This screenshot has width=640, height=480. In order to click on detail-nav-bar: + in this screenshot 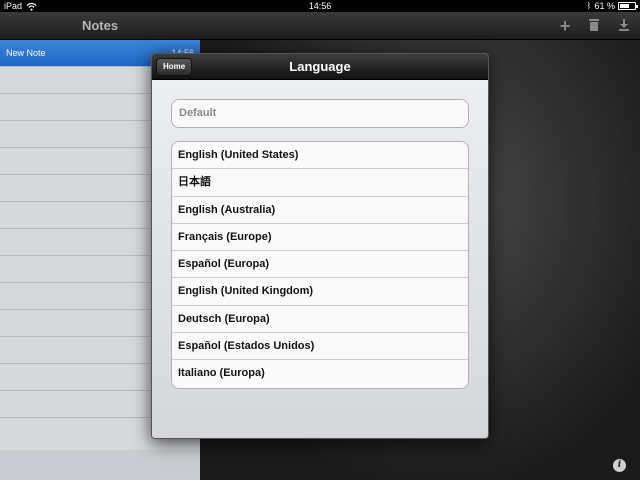, I will do `click(420, 26)`.